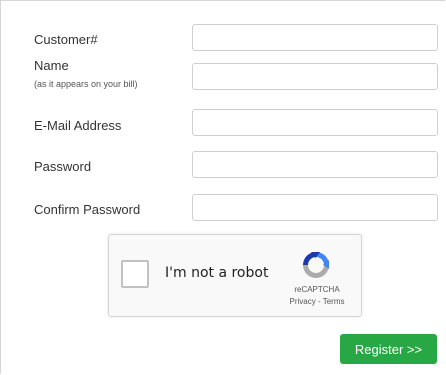 This screenshot has height=375, width=446. What do you see at coordinates (87, 209) in the screenshot?
I see `confirm-password-label: Confirm Password` at bounding box center [87, 209].